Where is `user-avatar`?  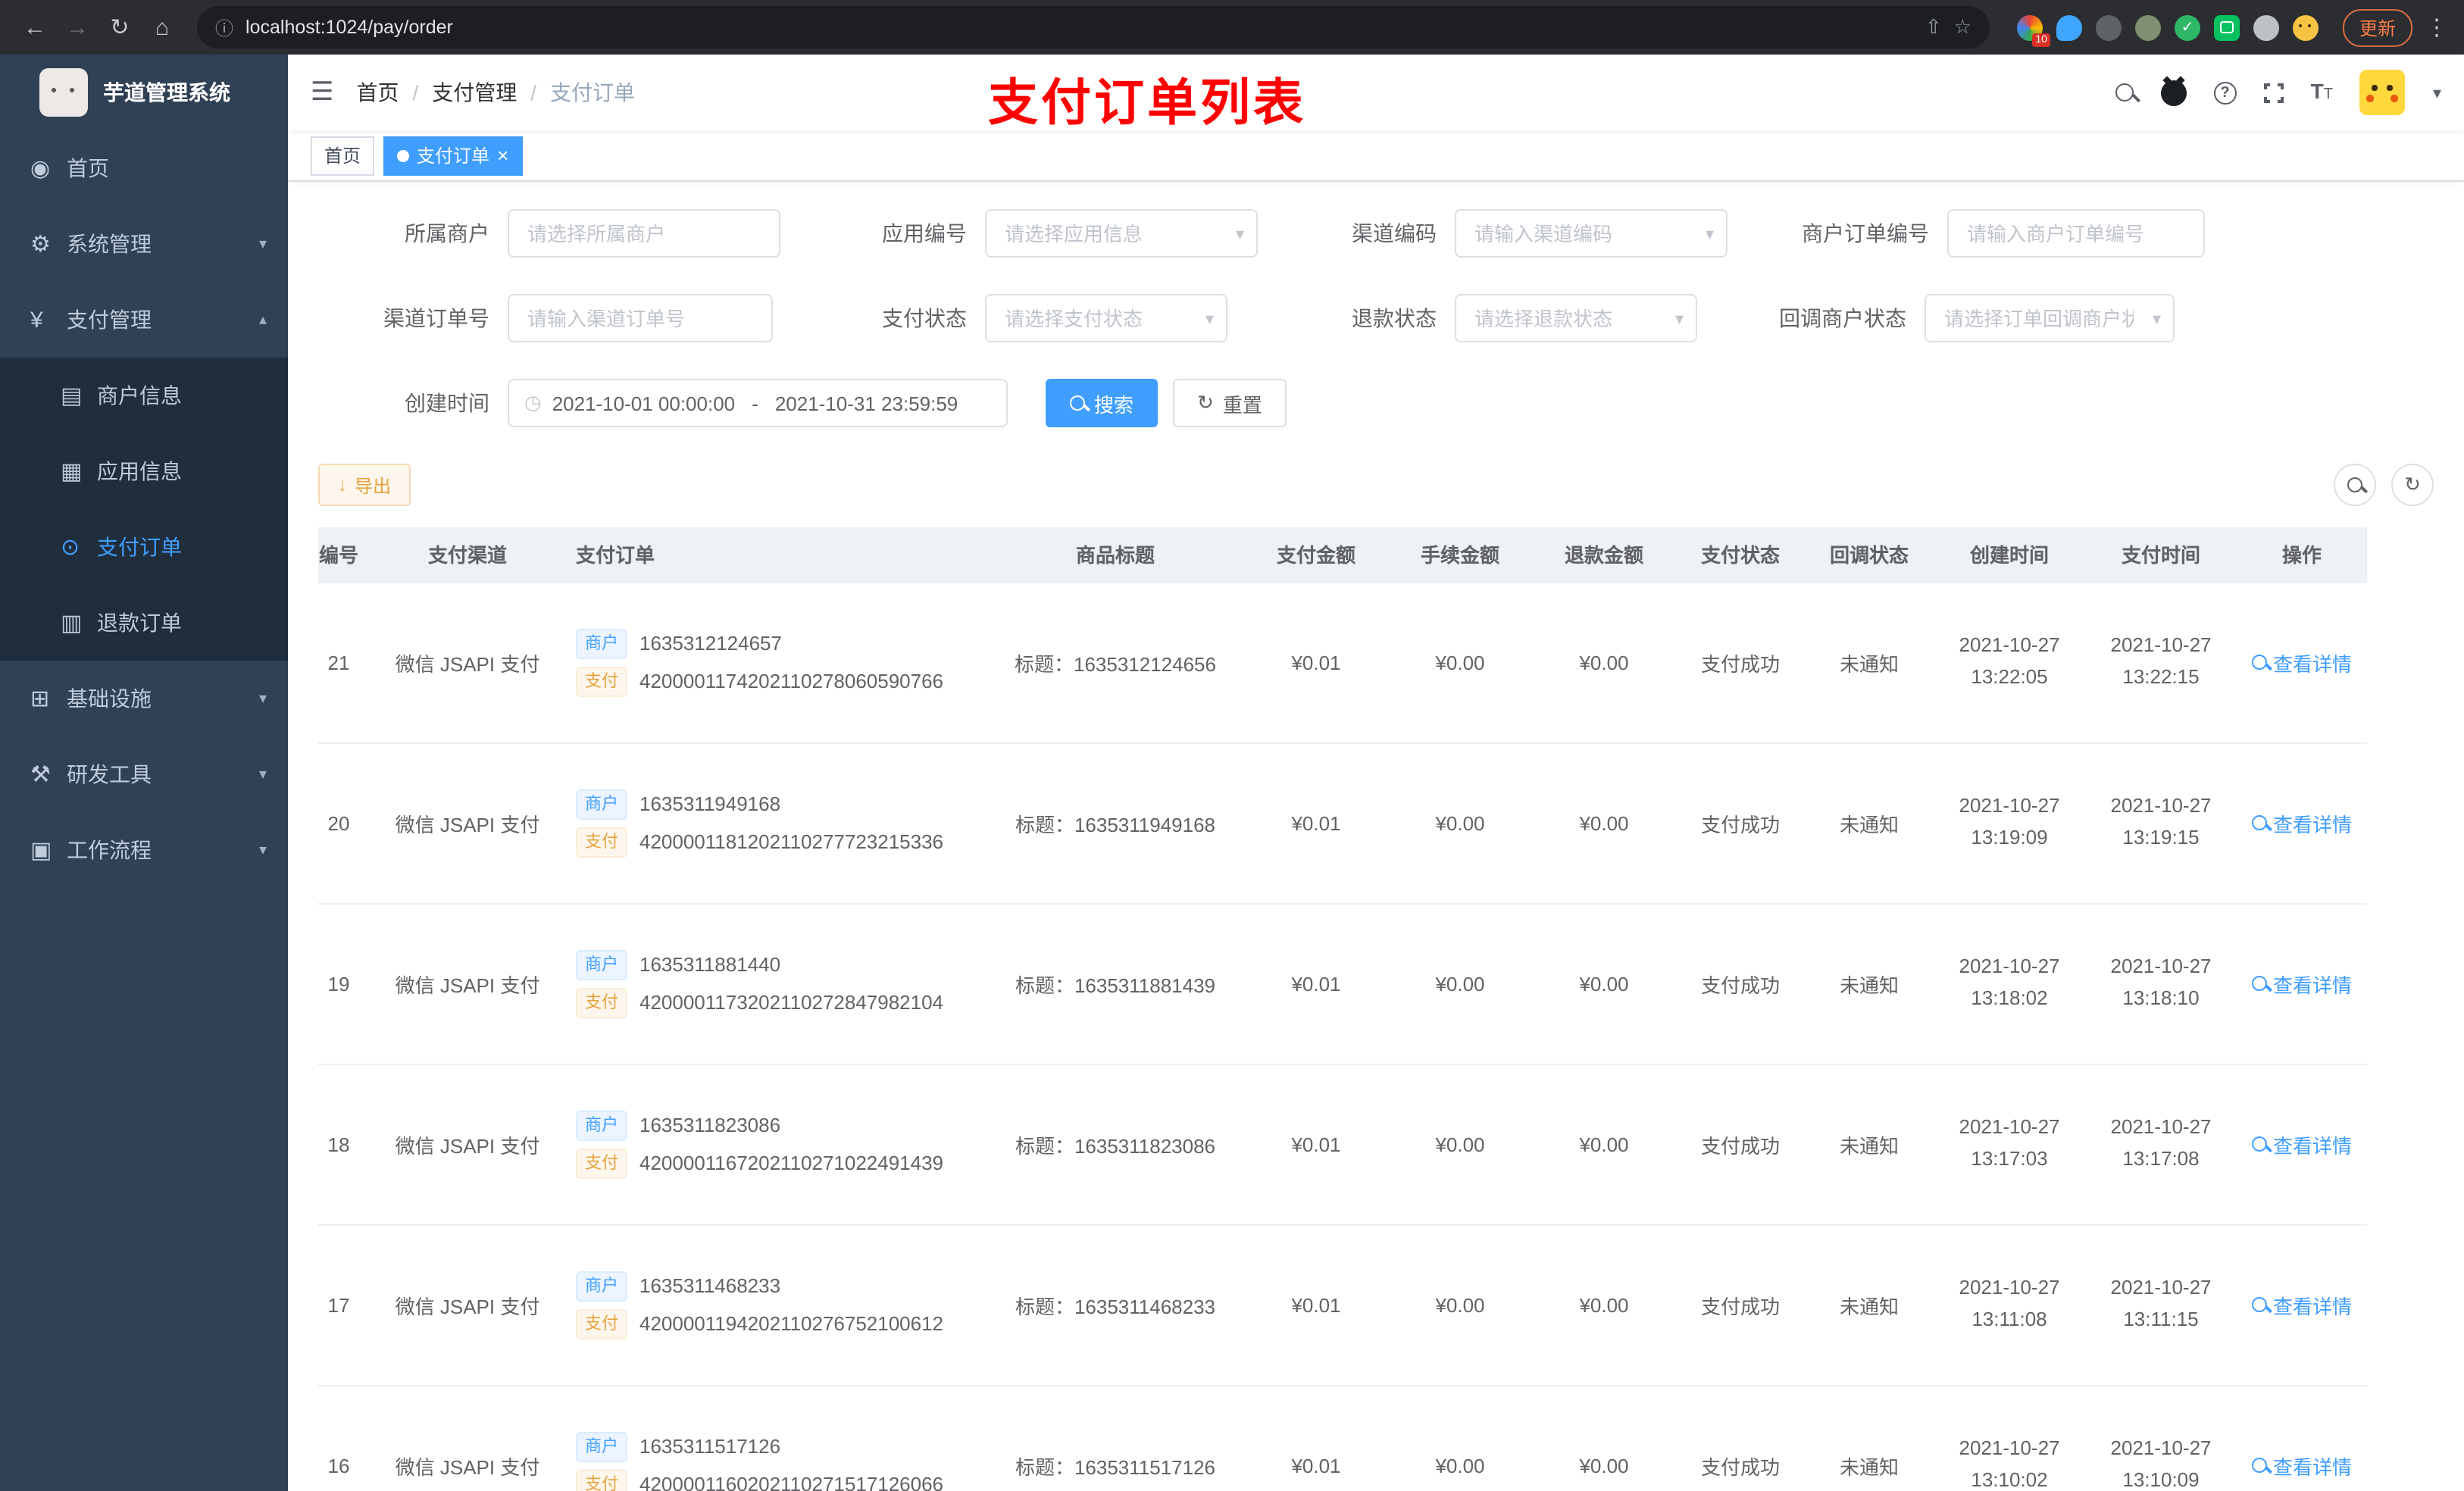 user-avatar is located at coordinates (2382, 92).